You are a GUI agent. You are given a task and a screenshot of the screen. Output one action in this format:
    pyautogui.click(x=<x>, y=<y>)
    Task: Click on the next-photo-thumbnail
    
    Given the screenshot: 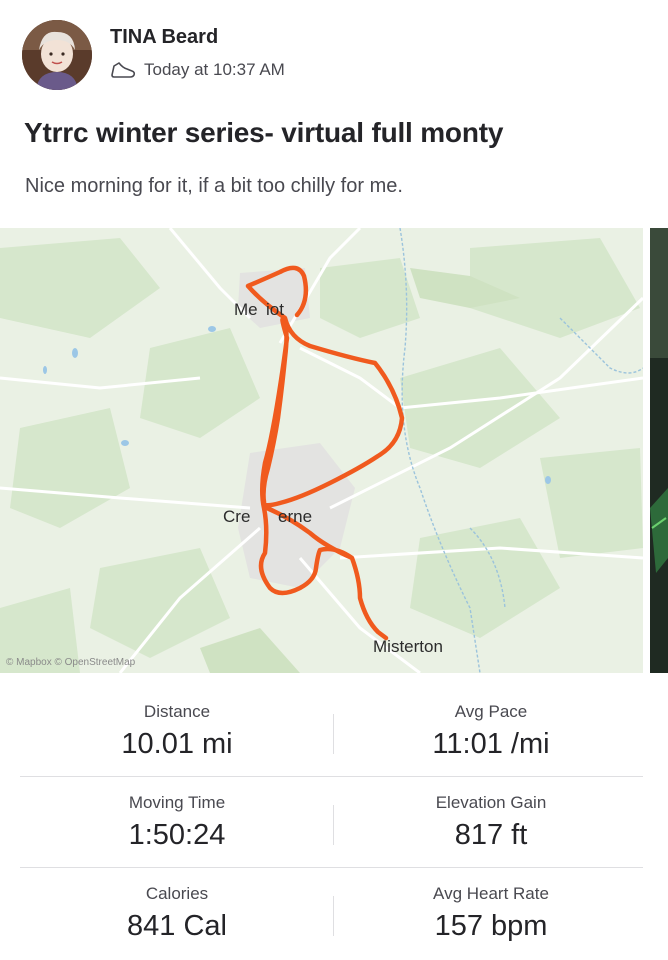 What is the action you would take?
    pyautogui.click(x=659, y=450)
    